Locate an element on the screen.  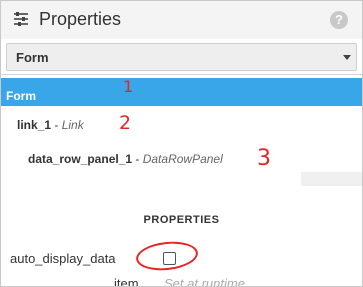
sliders-icon is located at coordinates (21, 21).